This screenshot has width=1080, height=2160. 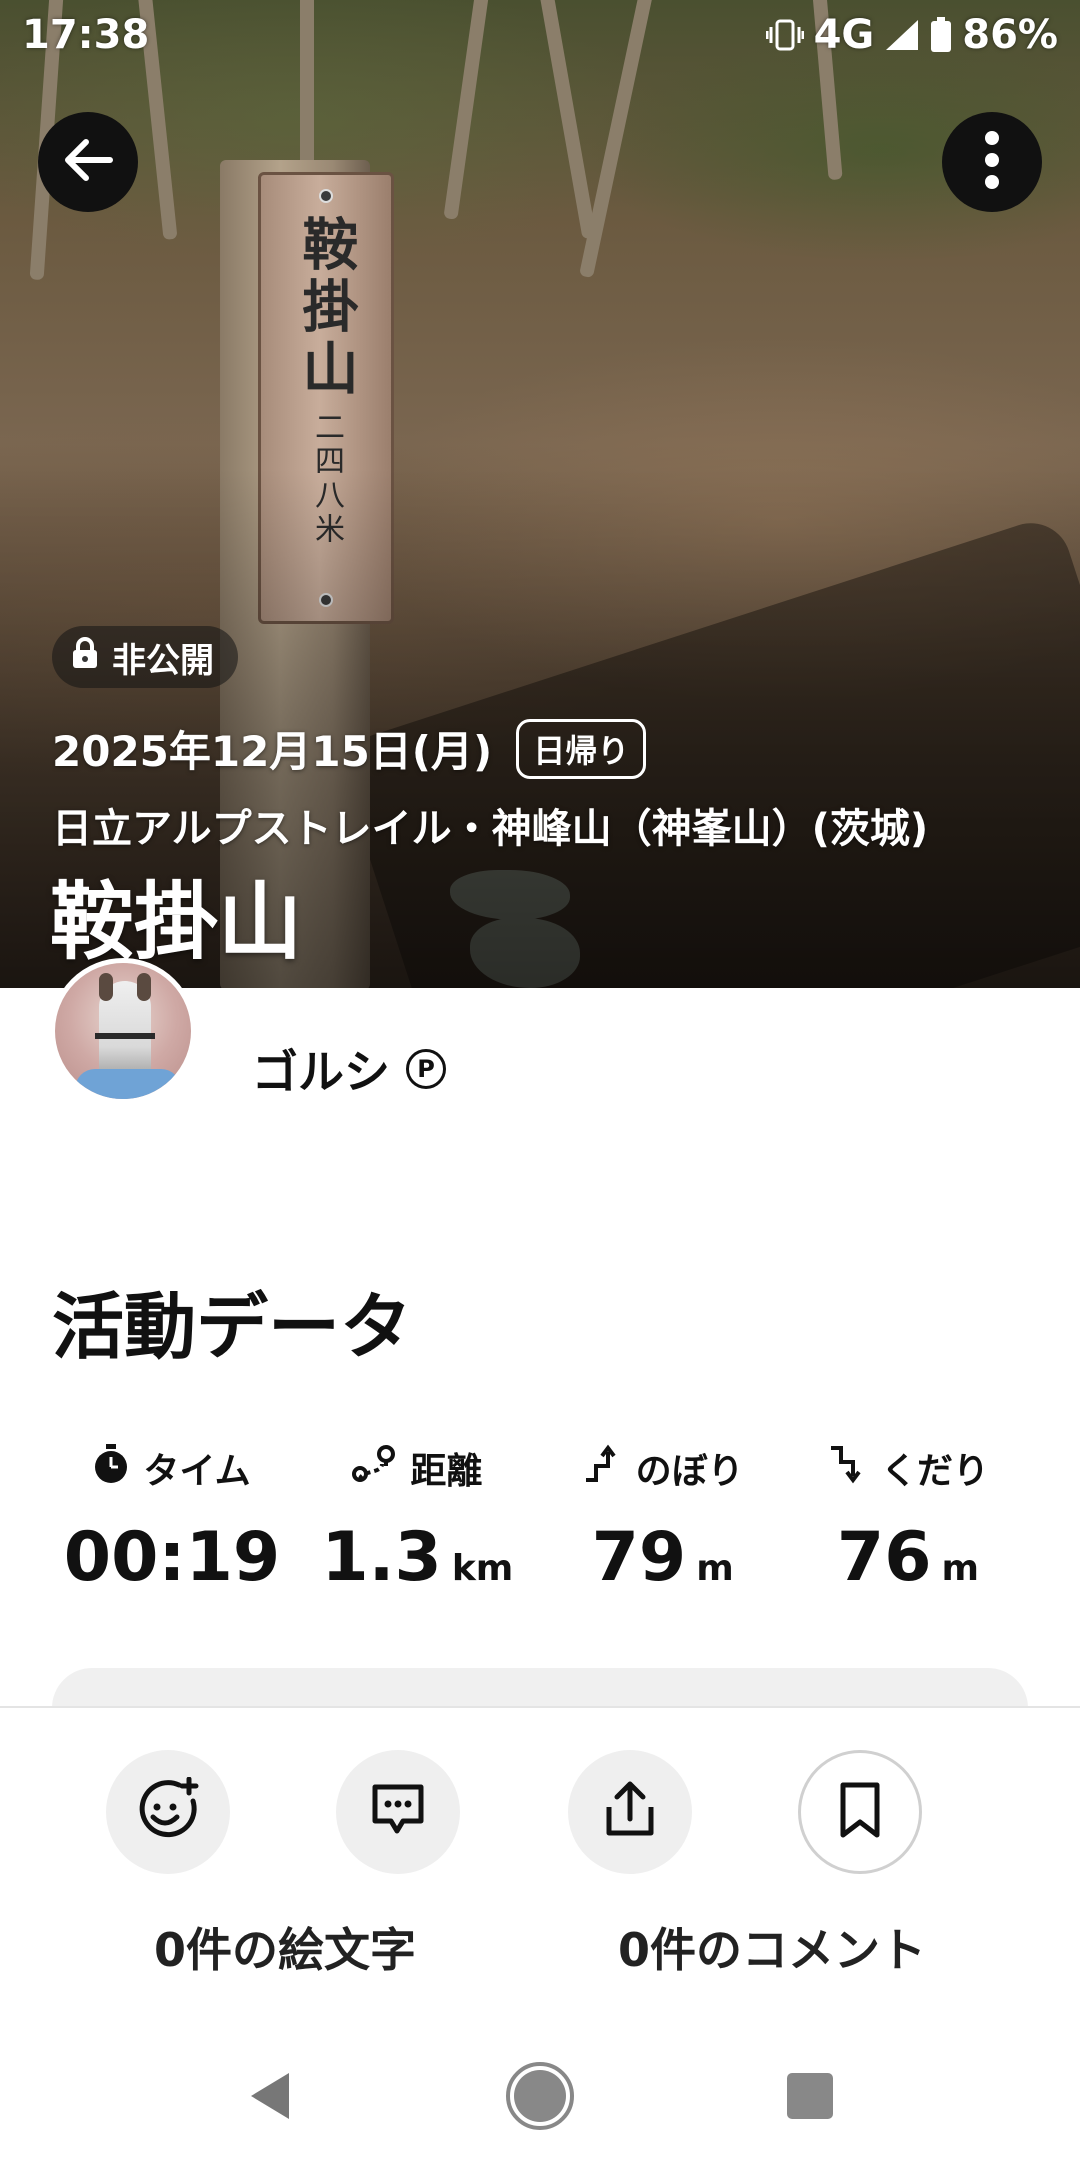 I want to click on back-button, so click(x=88, y=162).